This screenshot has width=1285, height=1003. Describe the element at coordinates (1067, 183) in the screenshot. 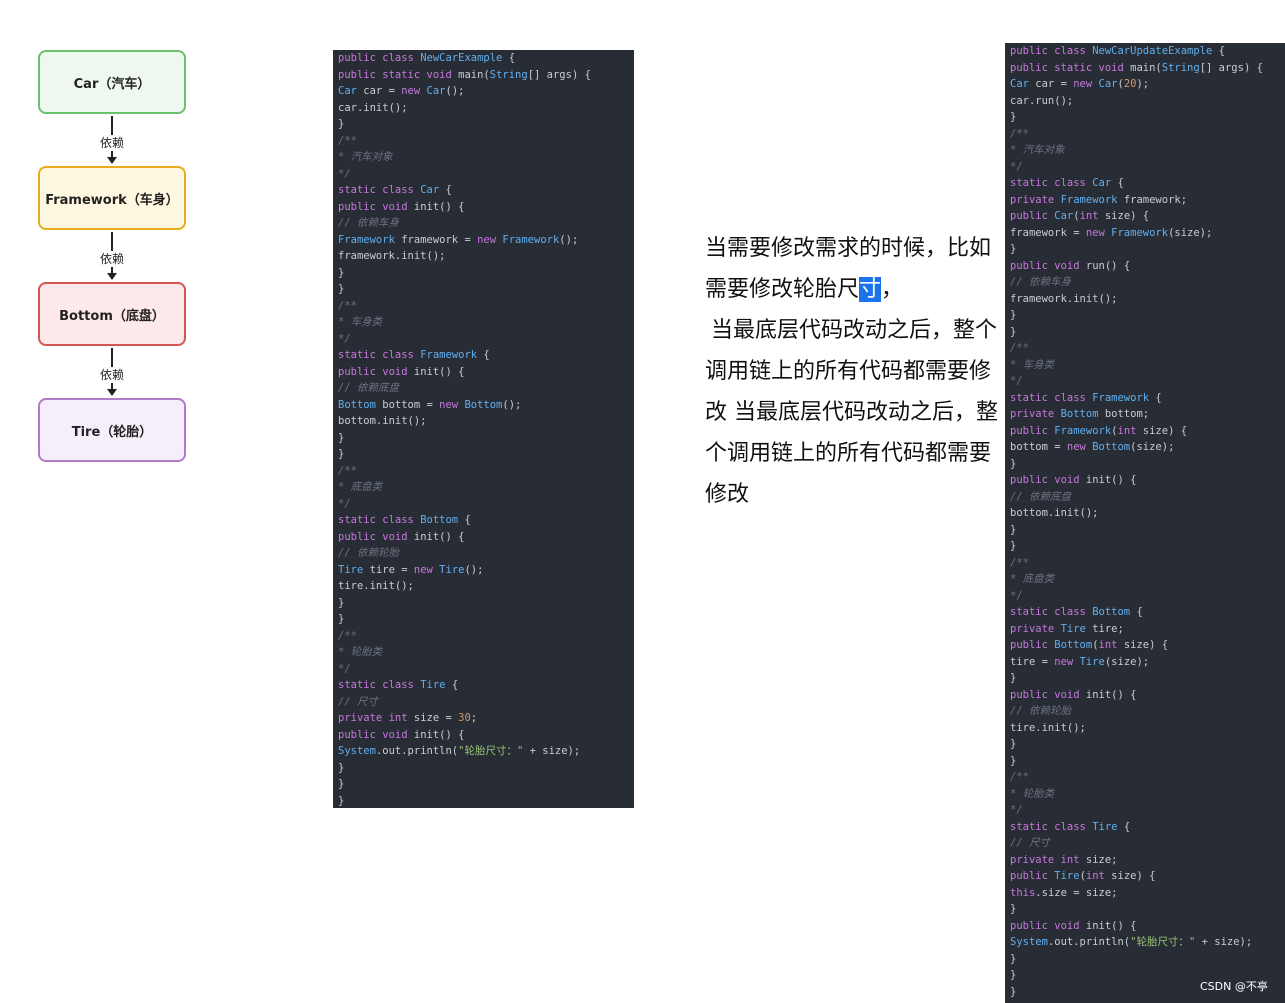

I see `code-line: static class Car {` at that location.